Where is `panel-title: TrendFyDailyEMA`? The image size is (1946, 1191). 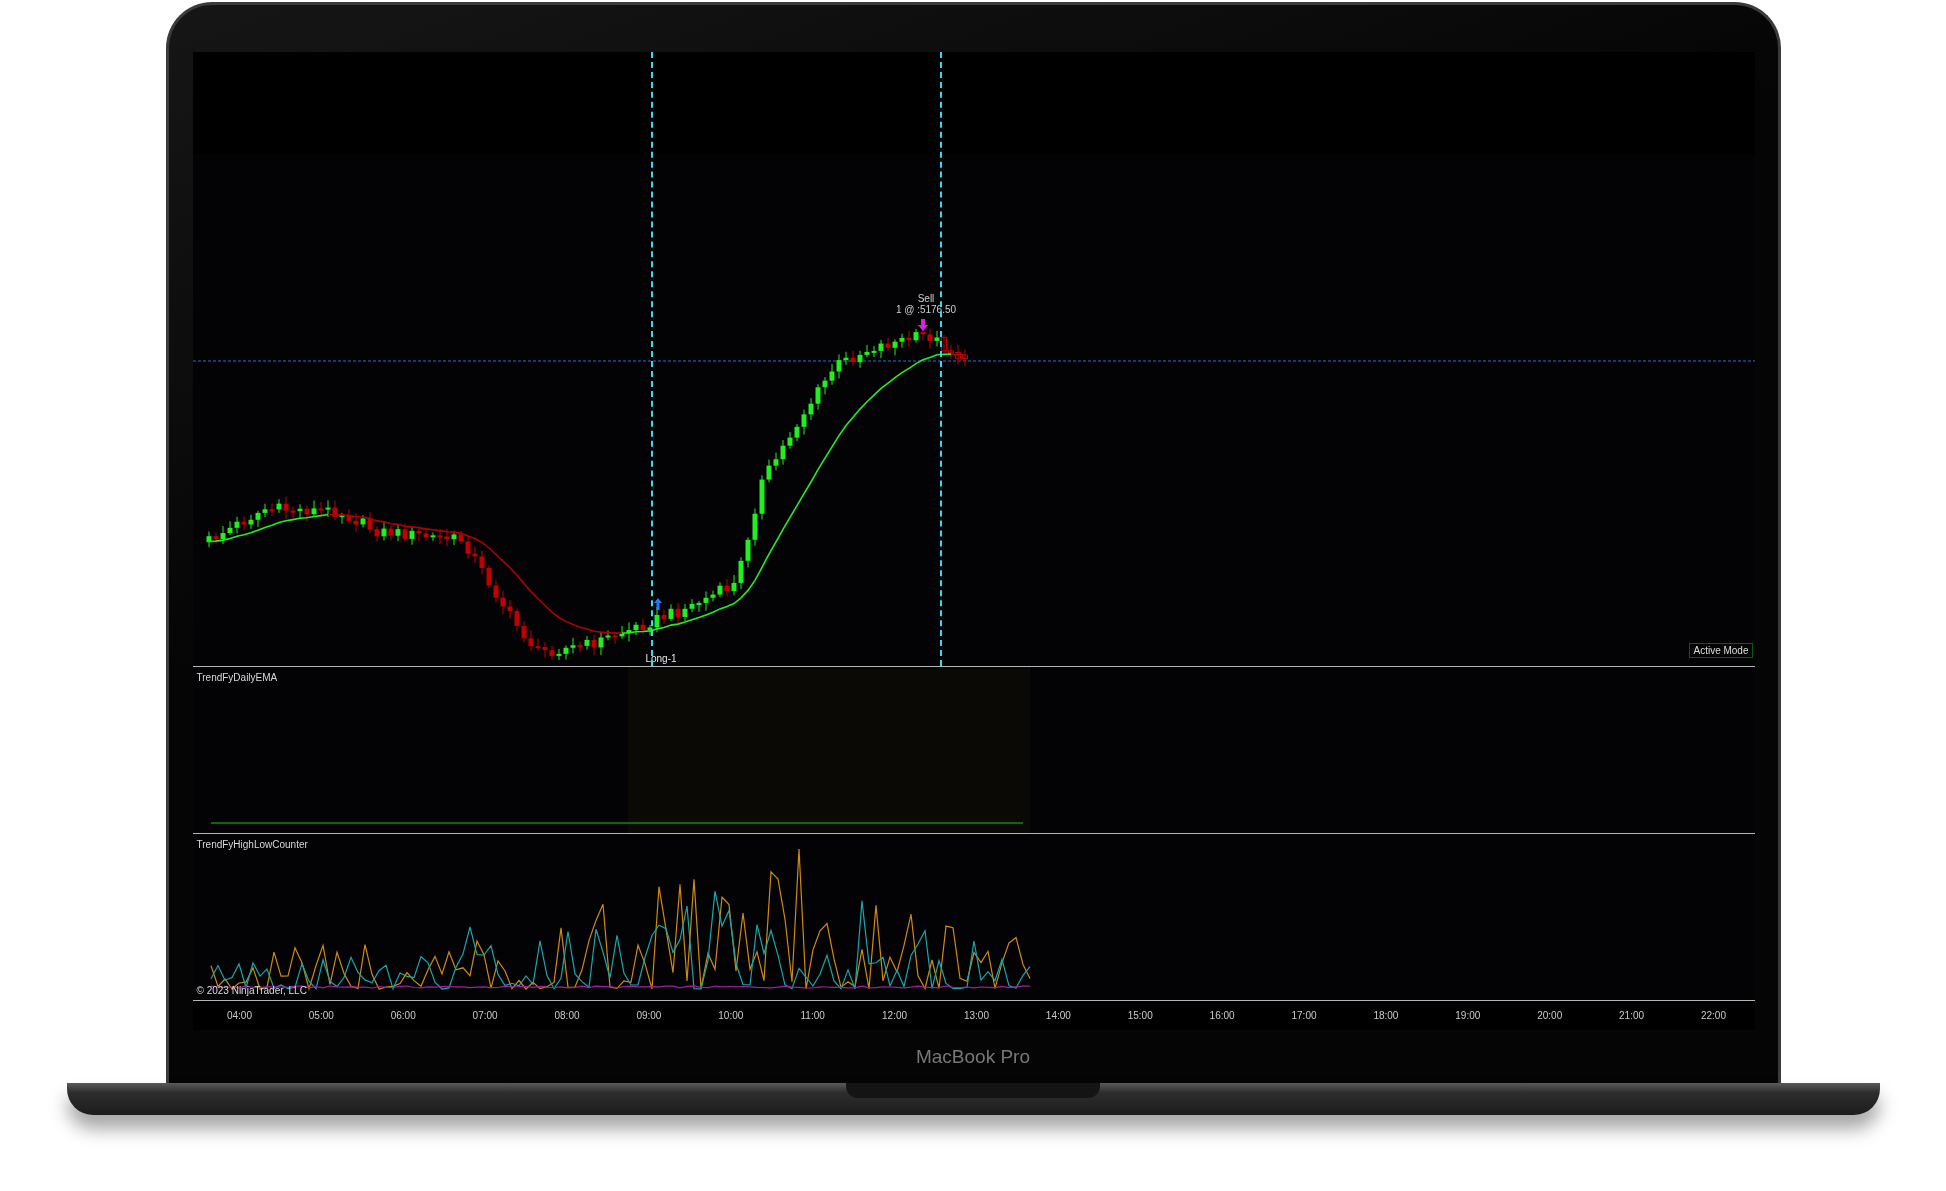
panel-title: TrendFyDailyEMA is located at coordinates (237, 677).